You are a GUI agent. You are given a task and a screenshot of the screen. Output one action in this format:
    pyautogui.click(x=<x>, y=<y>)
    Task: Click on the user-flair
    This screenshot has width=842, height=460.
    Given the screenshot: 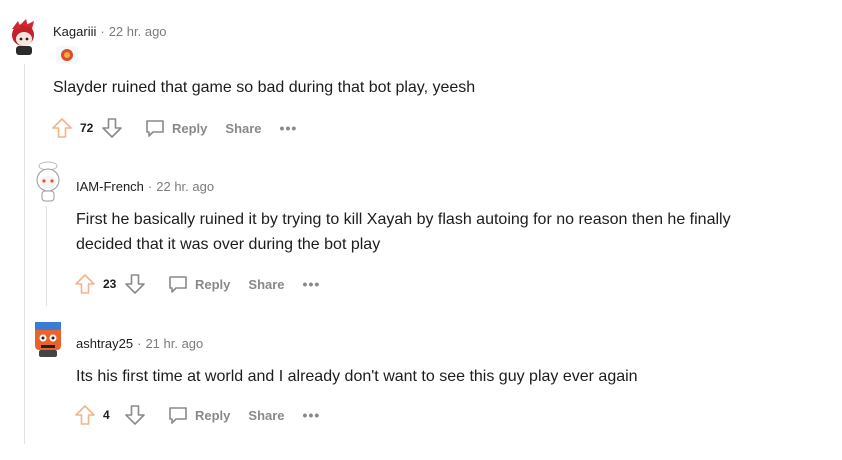 What is the action you would take?
    pyautogui.click(x=67, y=55)
    